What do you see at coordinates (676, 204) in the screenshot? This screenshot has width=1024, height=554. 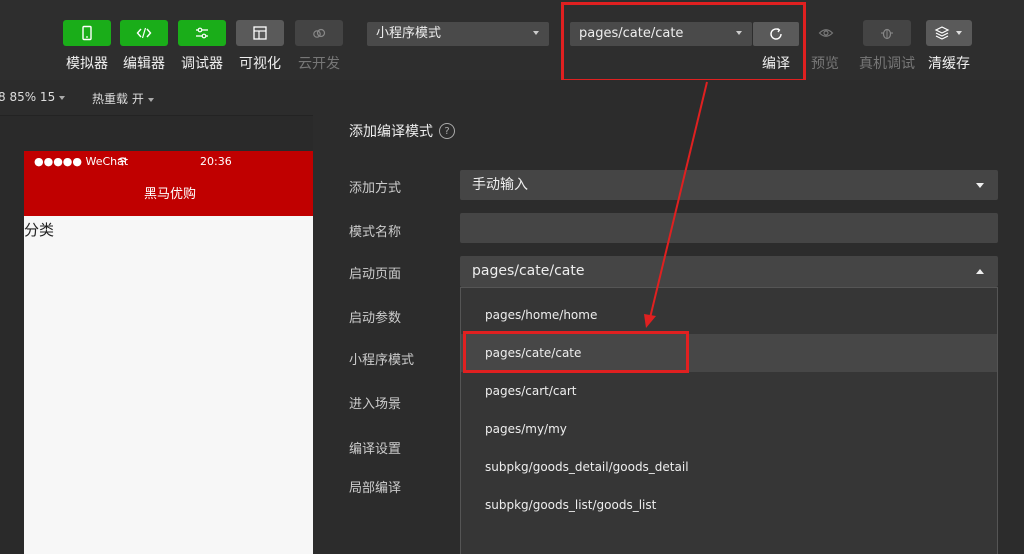 I see `annotation-arrow` at bounding box center [676, 204].